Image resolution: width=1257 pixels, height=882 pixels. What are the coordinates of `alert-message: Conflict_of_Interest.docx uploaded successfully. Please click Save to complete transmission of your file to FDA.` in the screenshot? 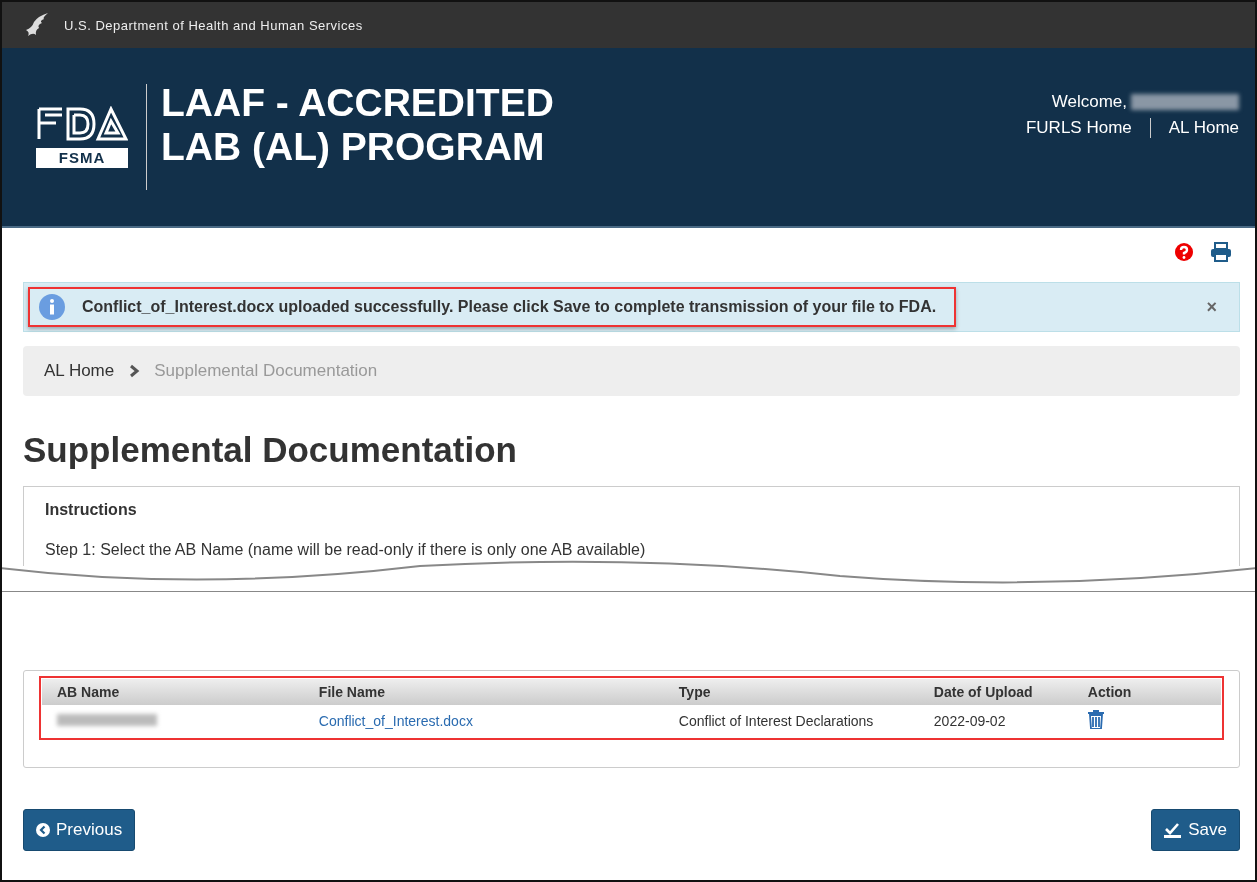 It's located at (509, 307).